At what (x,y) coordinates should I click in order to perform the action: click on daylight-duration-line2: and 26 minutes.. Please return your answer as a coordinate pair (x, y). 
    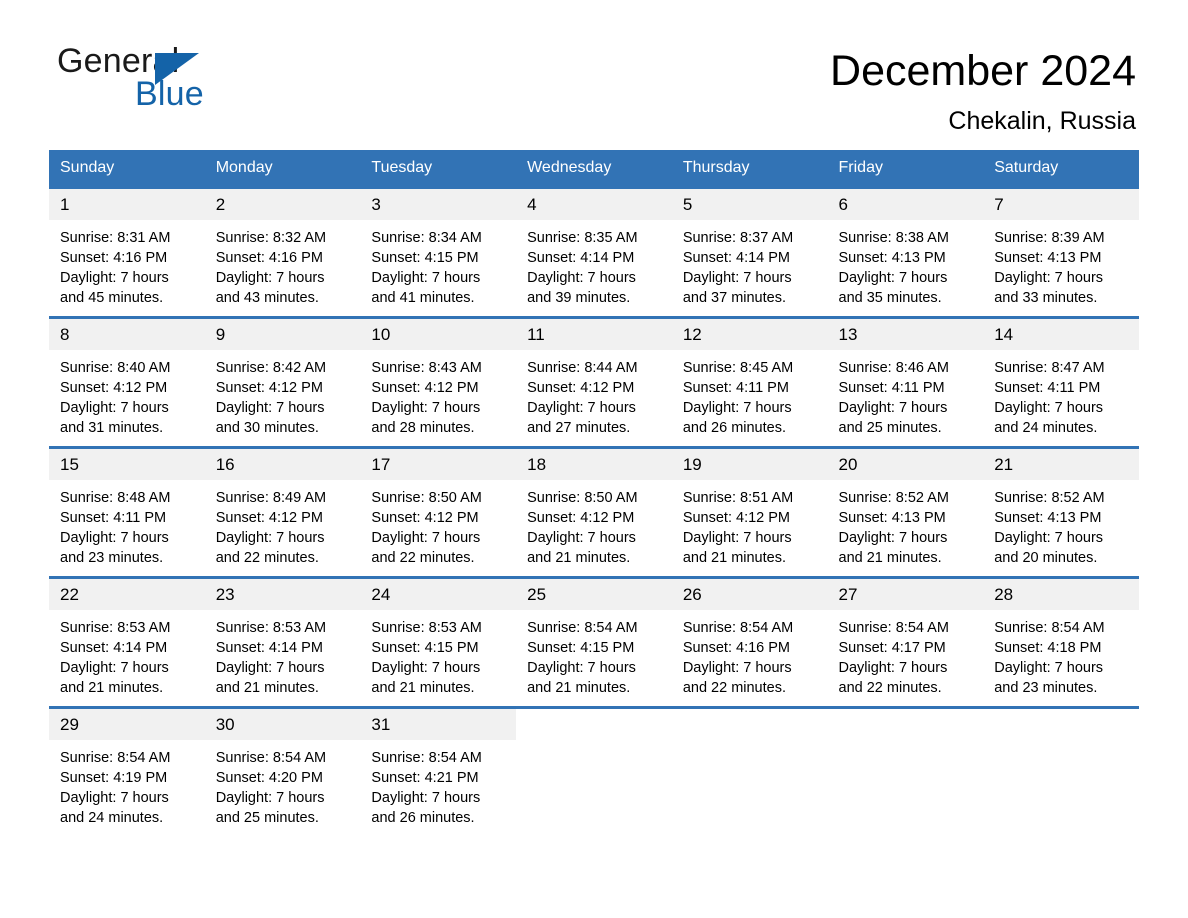
    Looking at the image, I should click on (423, 818).